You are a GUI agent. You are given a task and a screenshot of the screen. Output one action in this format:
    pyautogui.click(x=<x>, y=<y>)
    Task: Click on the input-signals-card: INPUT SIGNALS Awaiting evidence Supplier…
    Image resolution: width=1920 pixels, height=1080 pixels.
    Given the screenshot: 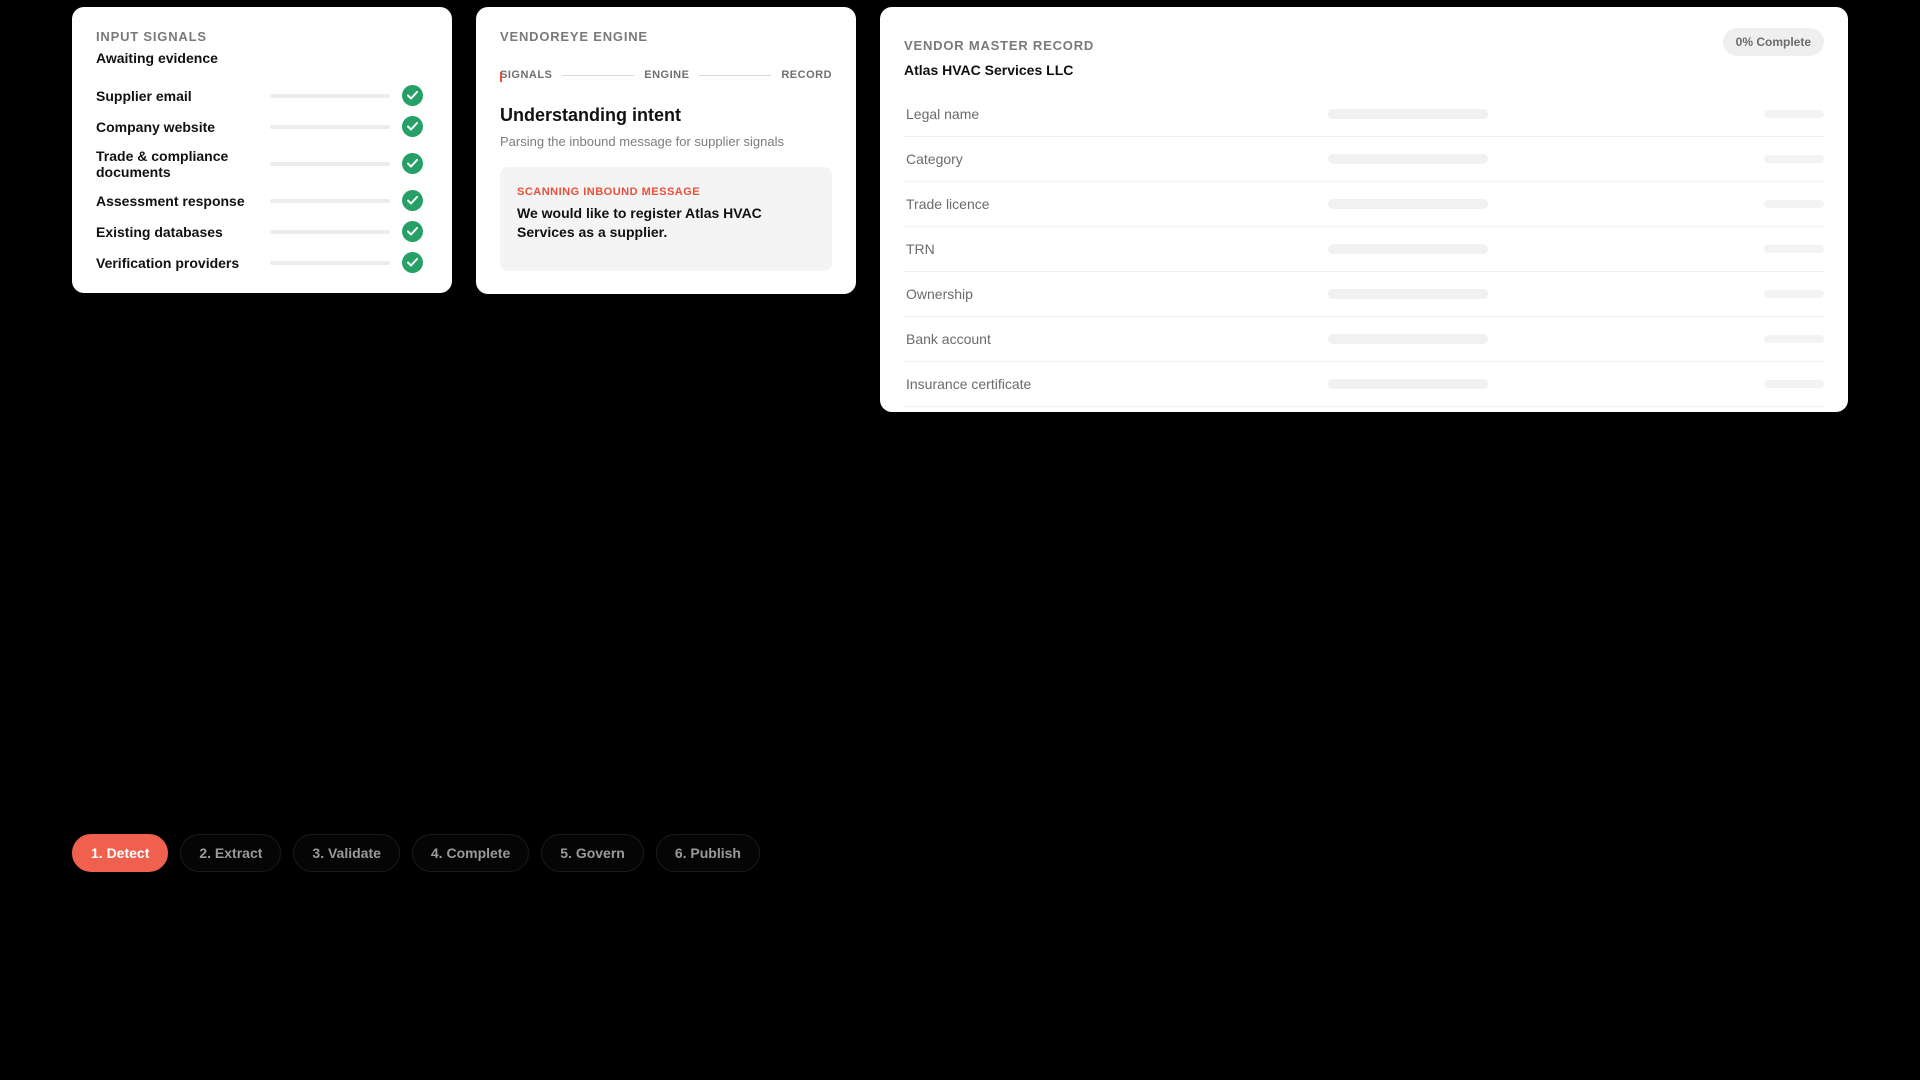 What is the action you would take?
    pyautogui.click(x=262, y=150)
    